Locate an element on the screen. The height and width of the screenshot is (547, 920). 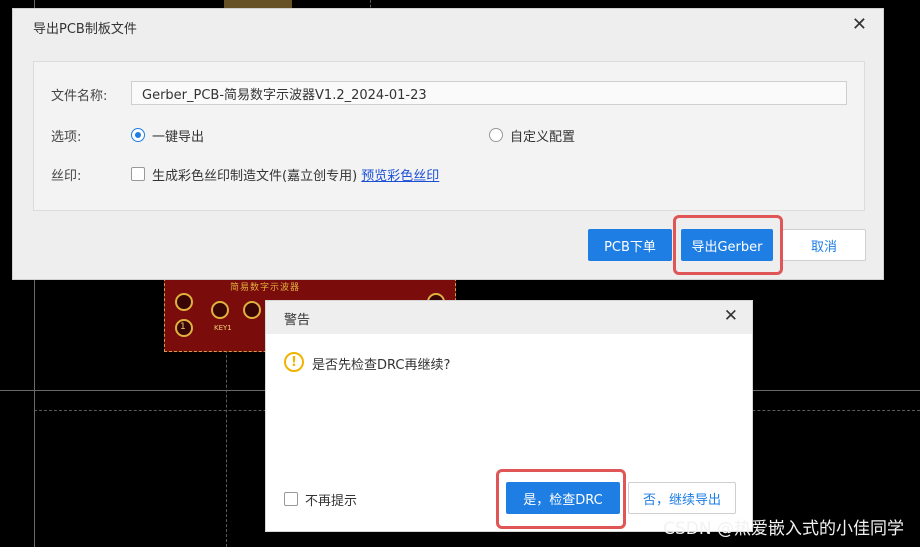
color-silkscreen-checkbox is located at coordinates (138, 174).